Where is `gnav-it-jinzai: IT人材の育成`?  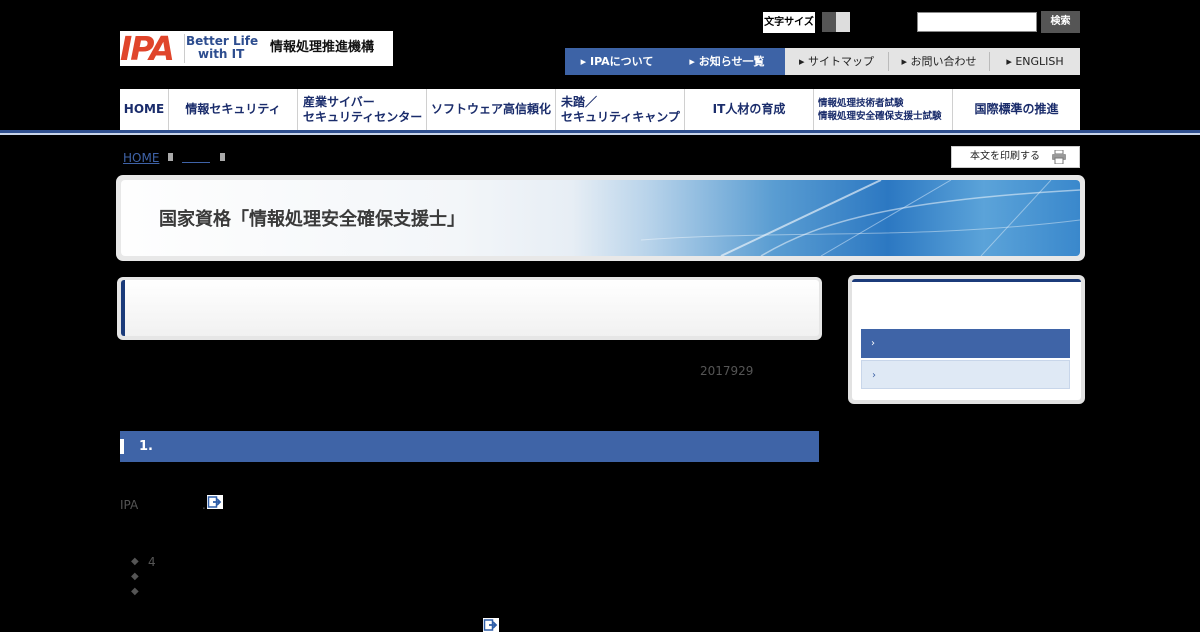 gnav-it-jinzai: IT人材の育成 is located at coordinates (748, 109).